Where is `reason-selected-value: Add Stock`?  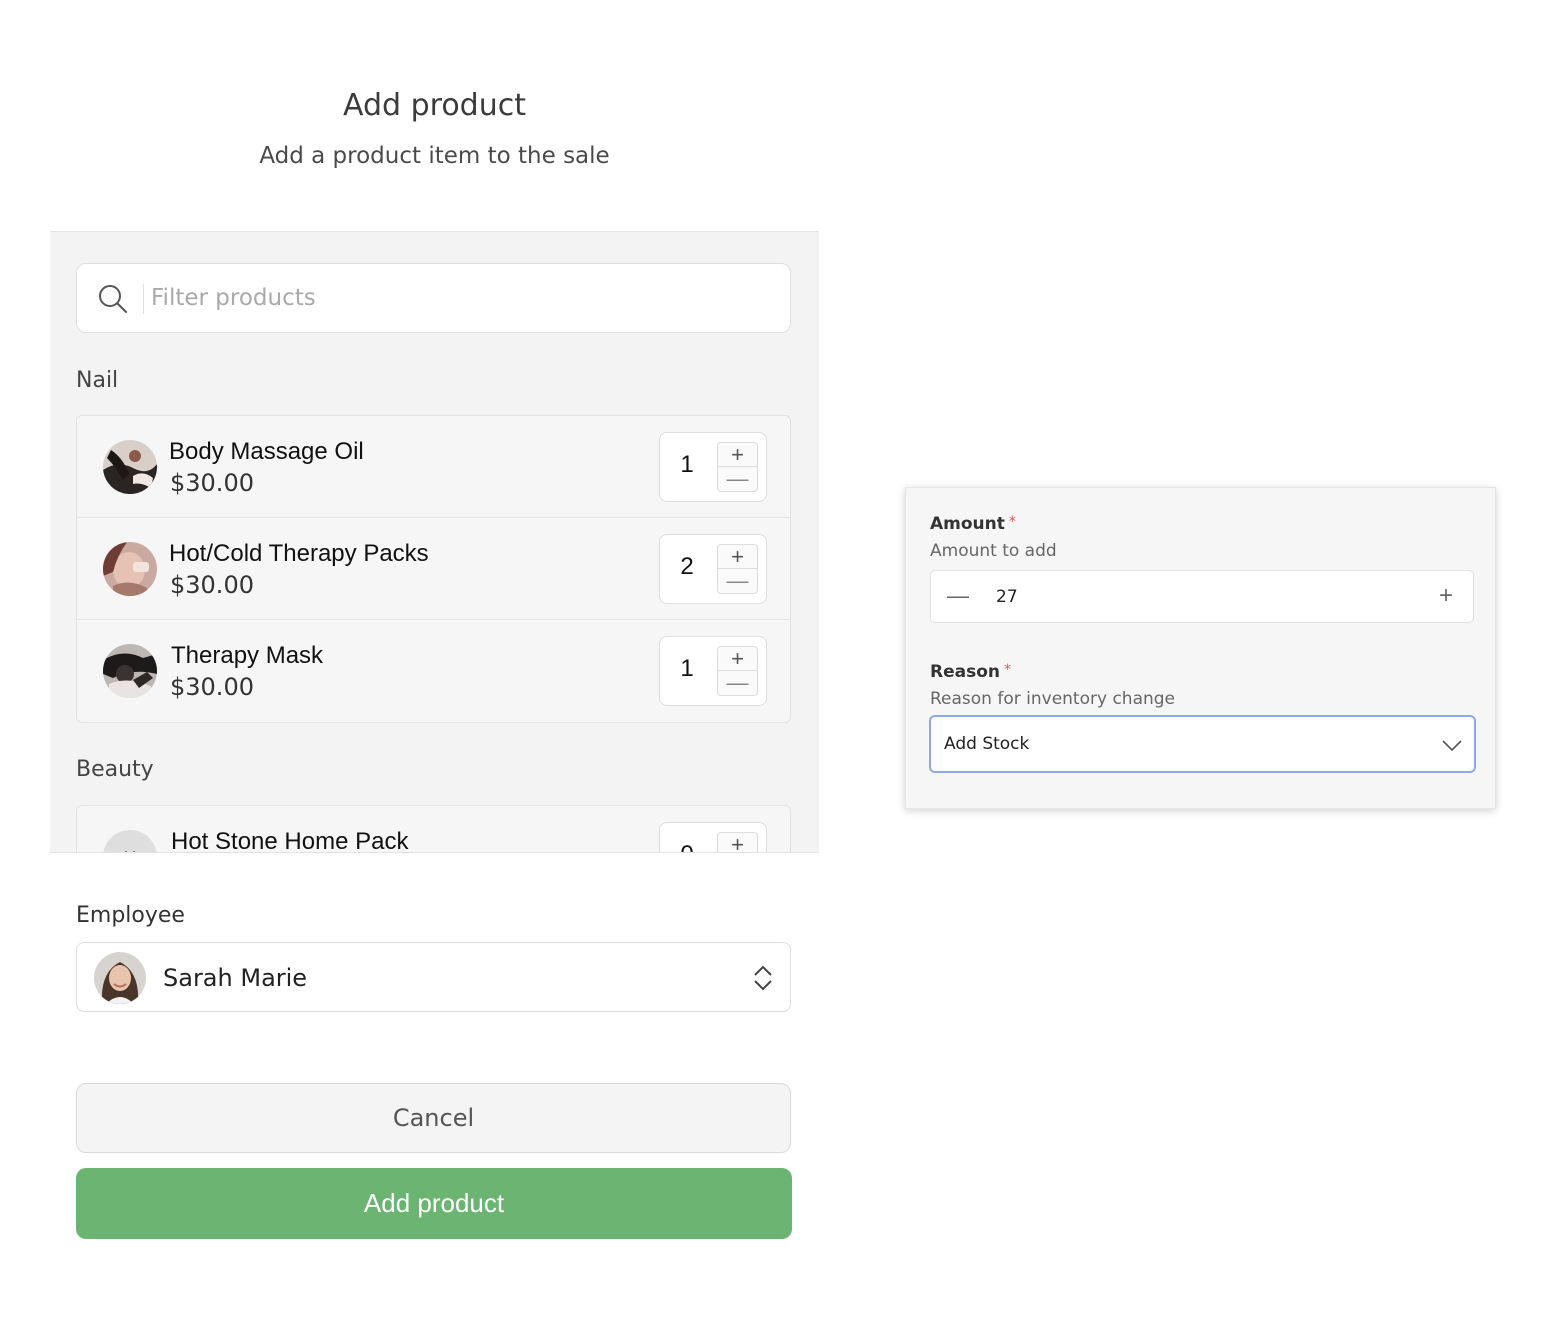
reason-selected-value: Add Stock is located at coordinates (987, 744).